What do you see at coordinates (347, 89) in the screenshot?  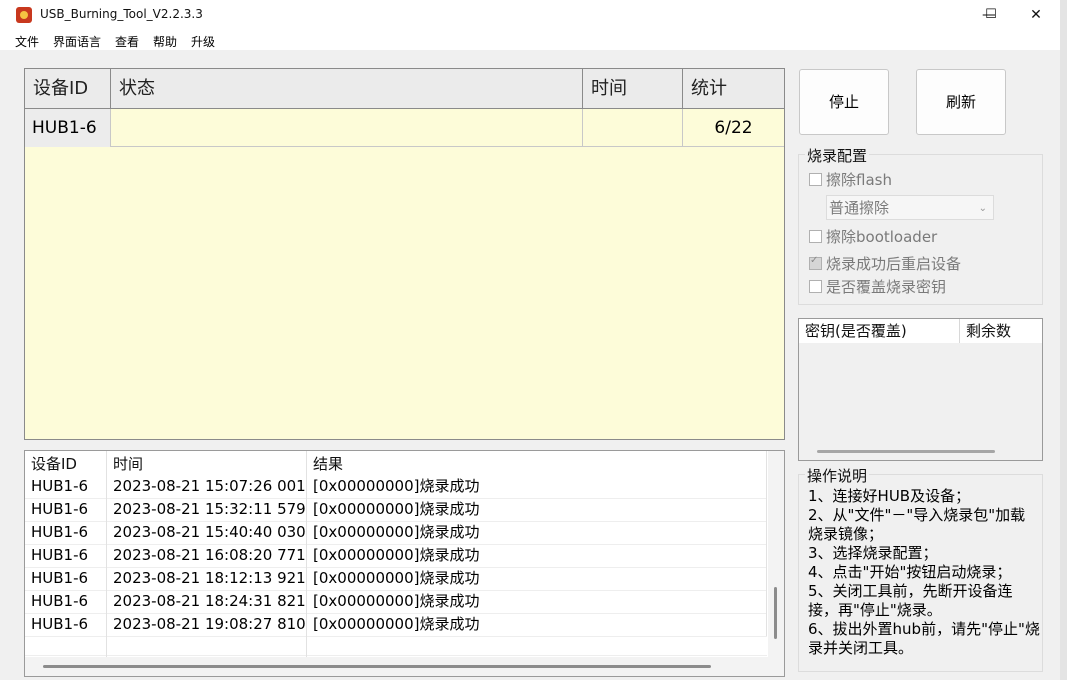 I see `header-status: 状态` at bounding box center [347, 89].